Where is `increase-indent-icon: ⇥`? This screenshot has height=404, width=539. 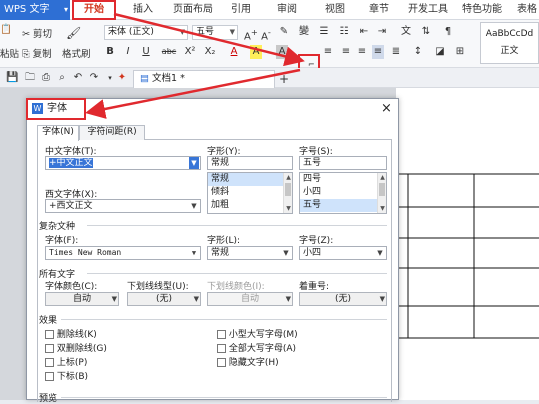
increase-indent-icon: ⇥ is located at coordinates (382, 32).